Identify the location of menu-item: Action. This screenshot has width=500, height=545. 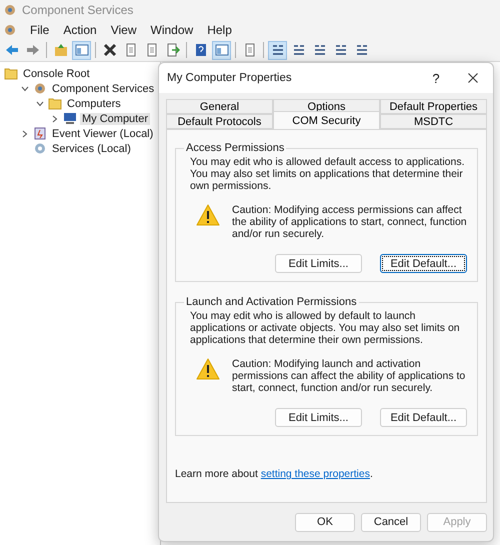
(80, 29).